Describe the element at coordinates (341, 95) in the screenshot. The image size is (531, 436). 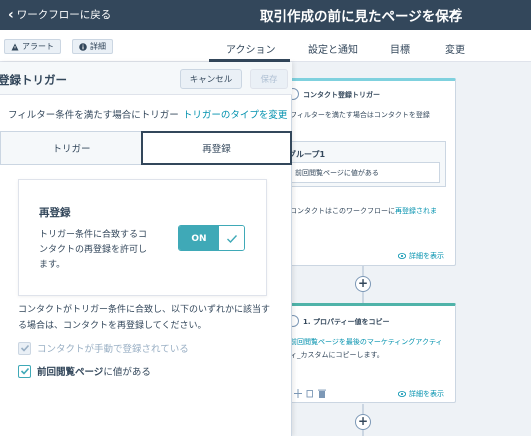
I see `trigger-card-title: コンタクト登録トリガー` at that location.